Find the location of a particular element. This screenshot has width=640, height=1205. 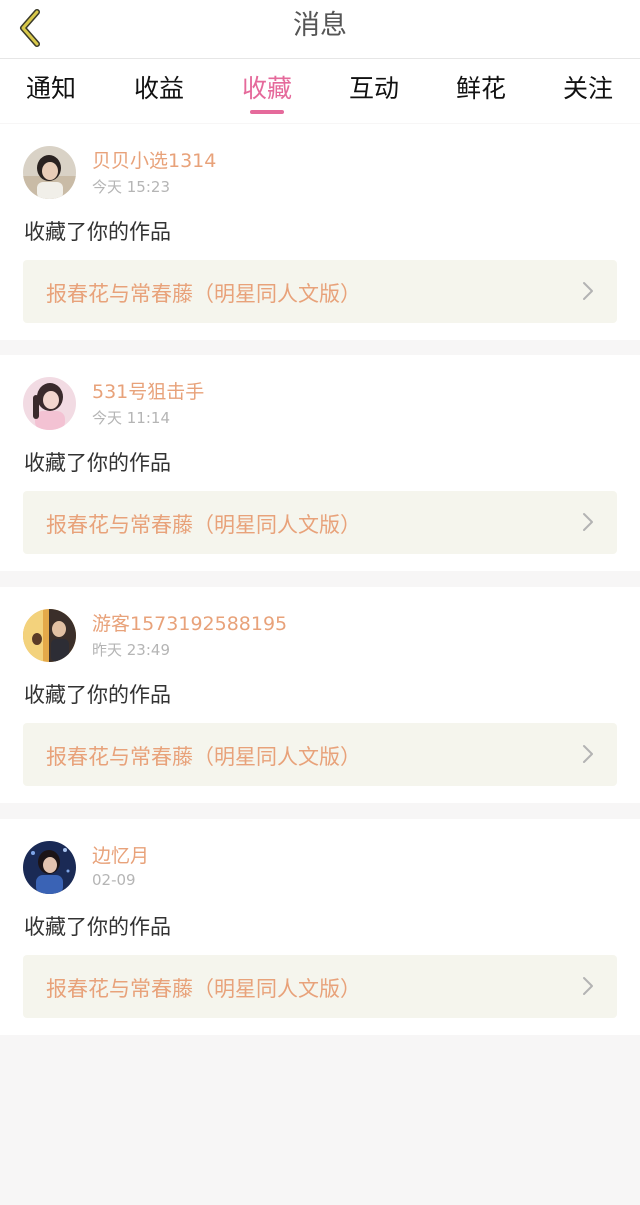

username: 531号狙击手 is located at coordinates (148, 390).